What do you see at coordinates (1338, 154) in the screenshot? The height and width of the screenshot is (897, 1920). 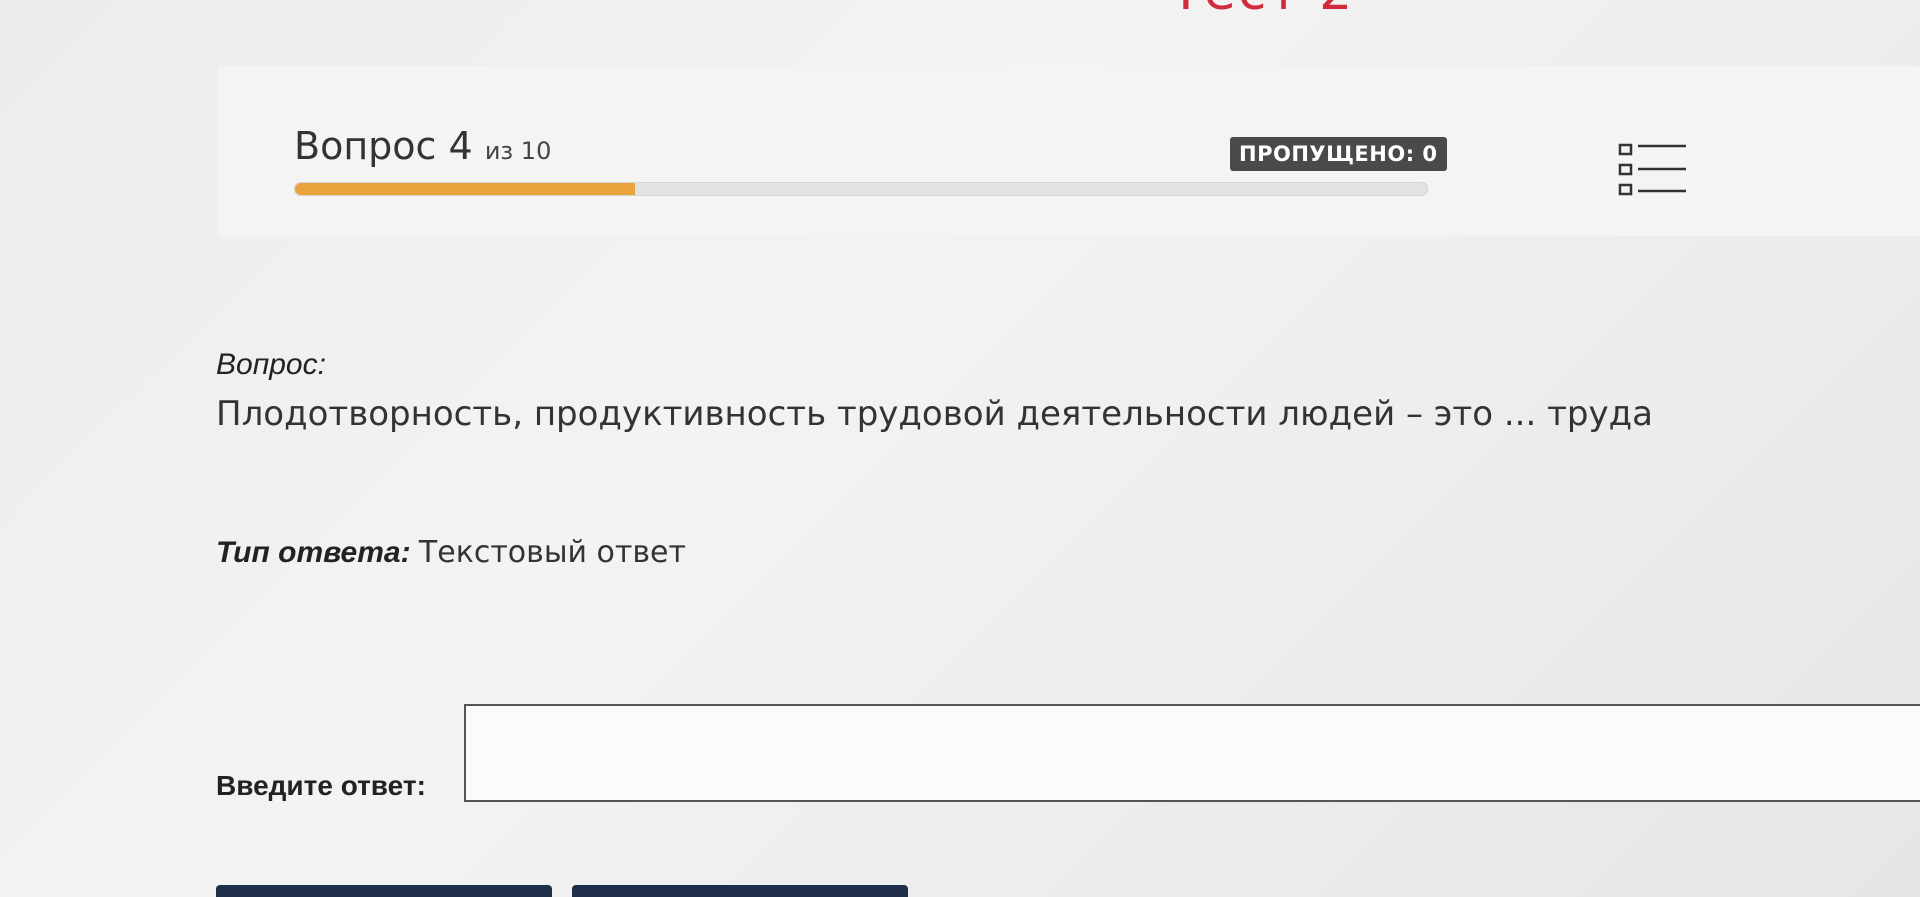 I see `skipped-badge: ПРОПУЩЕНО: 0` at bounding box center [1338, 154].